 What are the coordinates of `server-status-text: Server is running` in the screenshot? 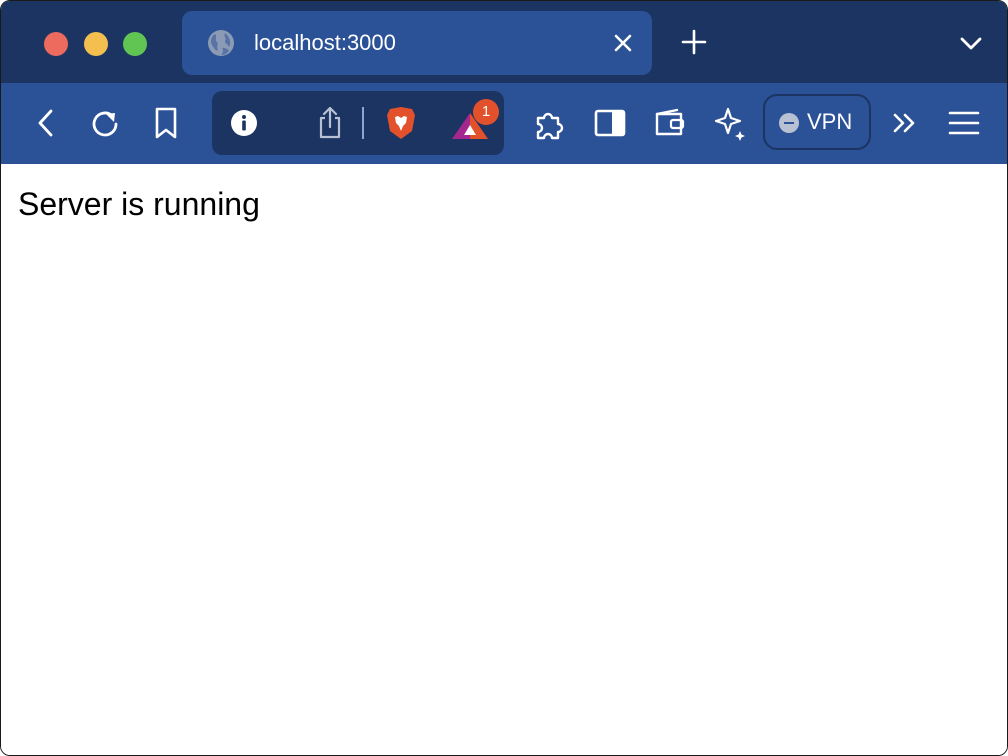 It's located at (139, 204).